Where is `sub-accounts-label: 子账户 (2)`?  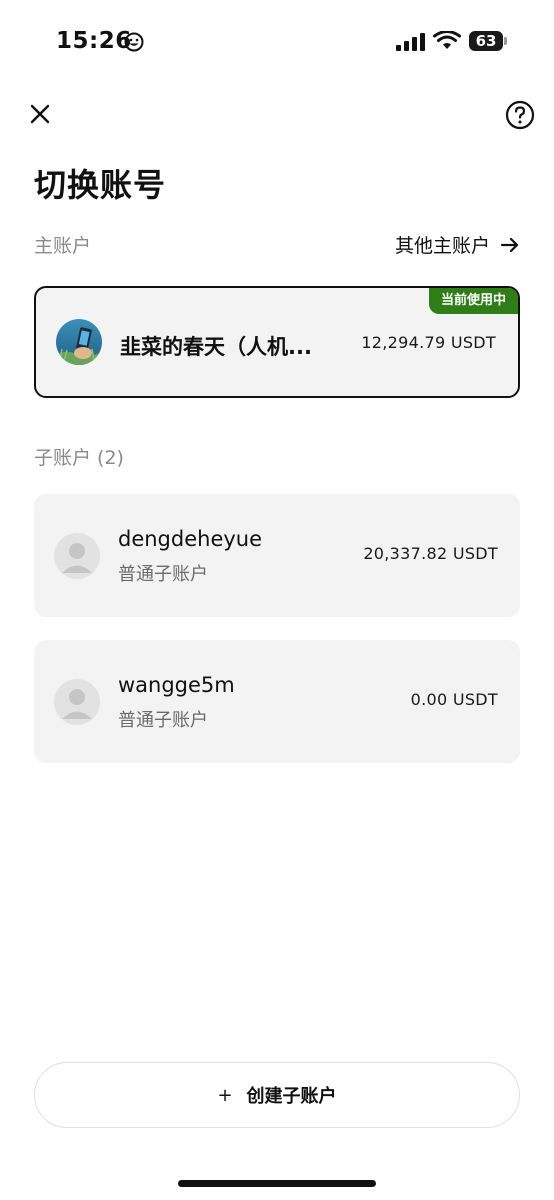 sub-accounts-label: 子账户 (2) is located at coordinates (79, 458).